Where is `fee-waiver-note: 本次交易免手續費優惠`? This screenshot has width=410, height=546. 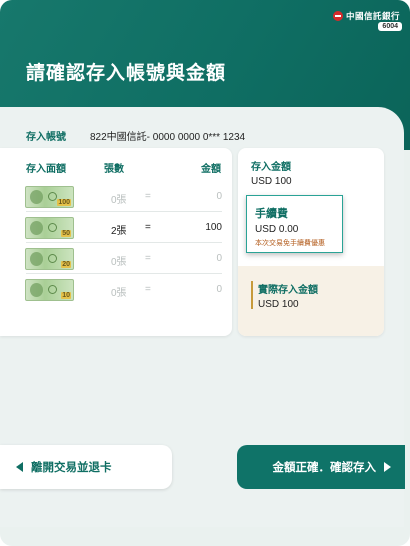
fee-waiver-note: 本次交易免手續費優惠 is located at coordinates (290, 243).